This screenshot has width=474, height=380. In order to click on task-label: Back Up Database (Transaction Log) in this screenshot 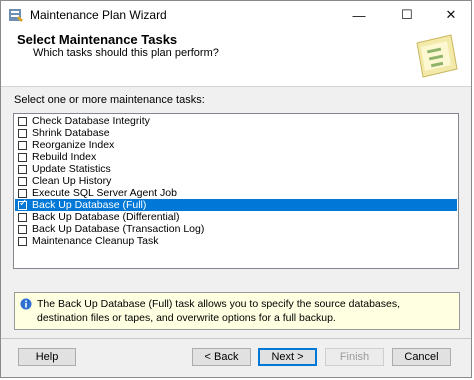, I will do `click(118, 229)`.